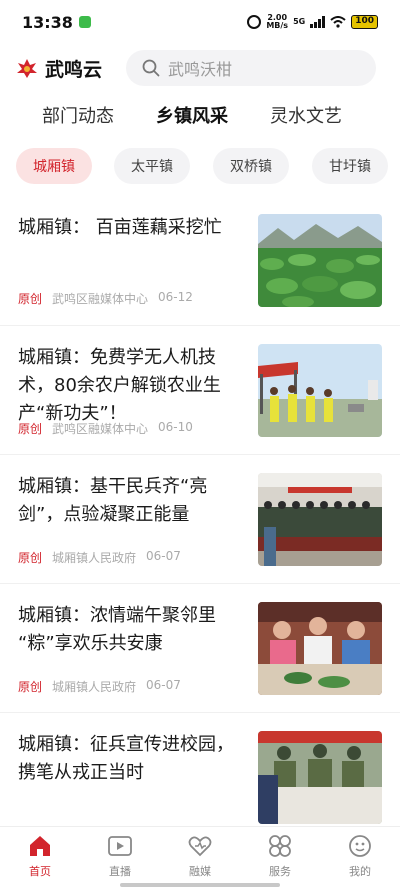 The width and height of the screenshot is (400, 889). I want to click on nav-profile: 我的, so click(360, 858).